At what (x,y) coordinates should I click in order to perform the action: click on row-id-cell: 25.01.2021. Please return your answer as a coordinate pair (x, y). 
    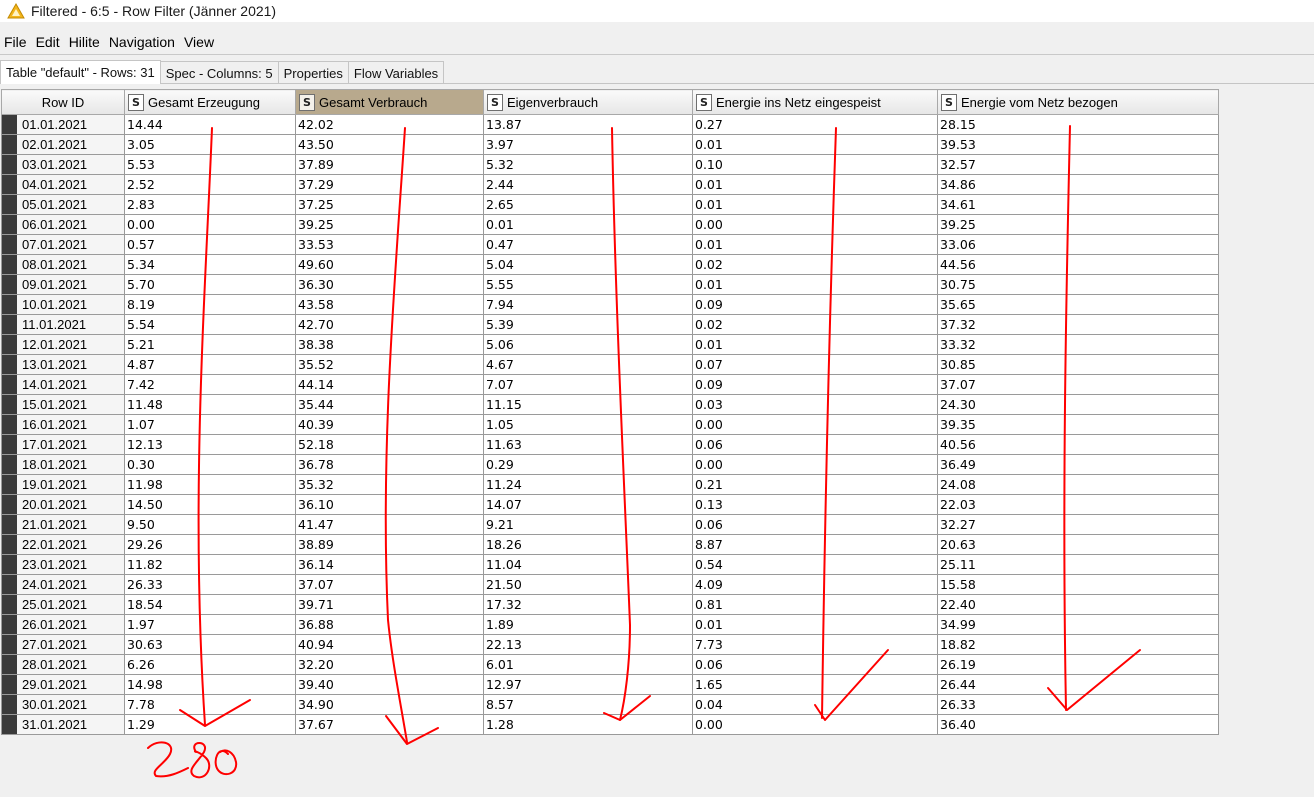
    Looking at the image, I should click on (63, 604).